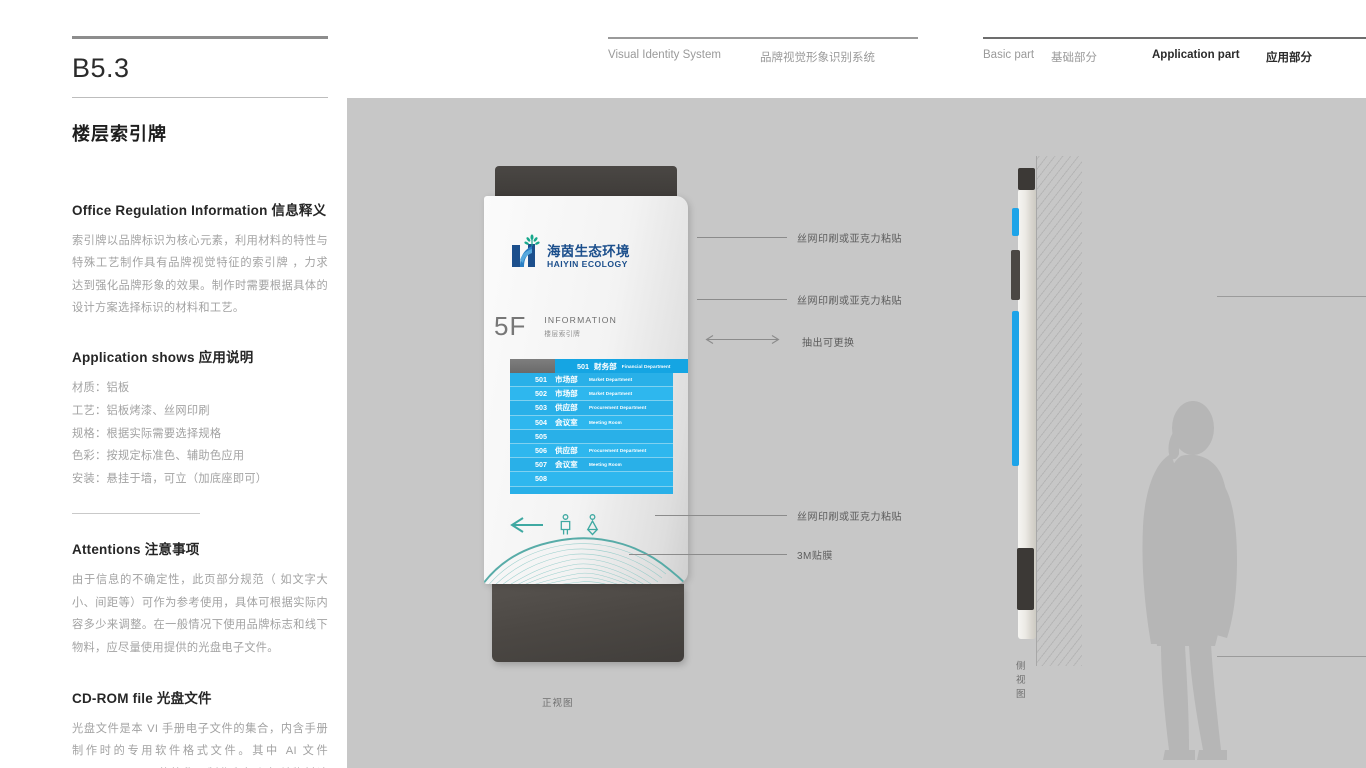  I want to click on room-code: 508, so click(541, 479).